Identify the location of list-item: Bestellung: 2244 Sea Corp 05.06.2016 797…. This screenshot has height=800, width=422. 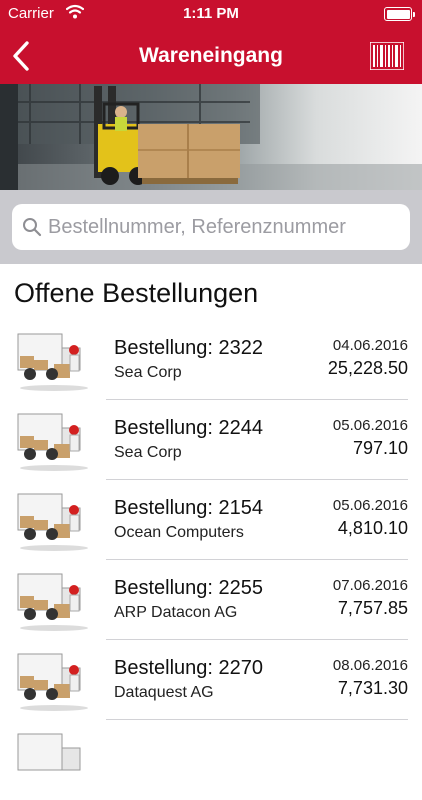
(211, 440).